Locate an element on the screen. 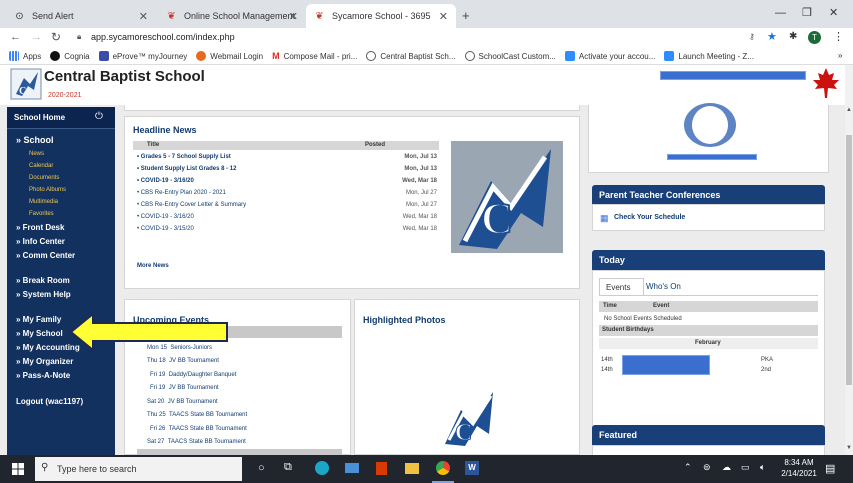 The width and height of the screenshot is (853, 483). nav-calendar: Calendar is located at coordinates (41, 166).